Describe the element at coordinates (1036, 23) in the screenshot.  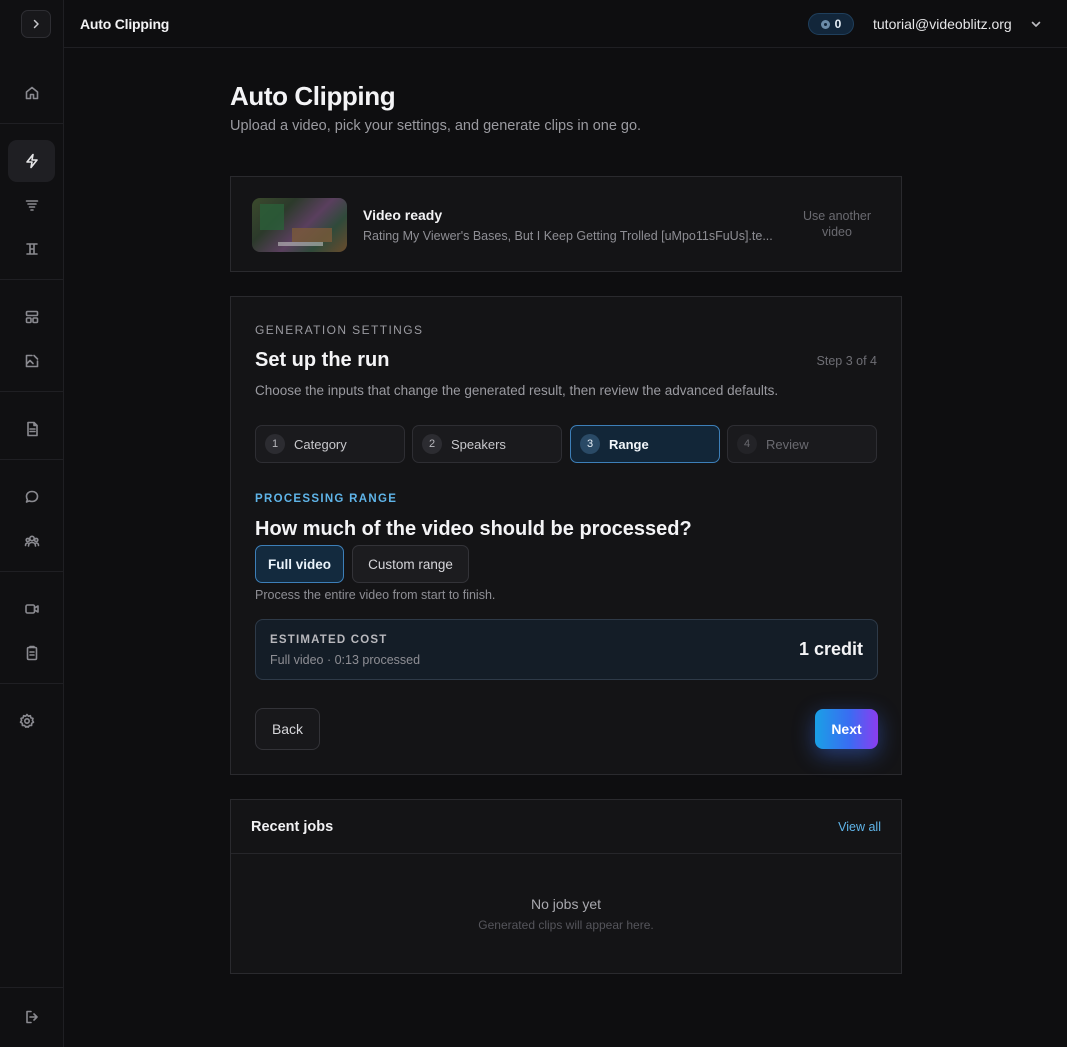
I see `chevron-down-icon` at that location.